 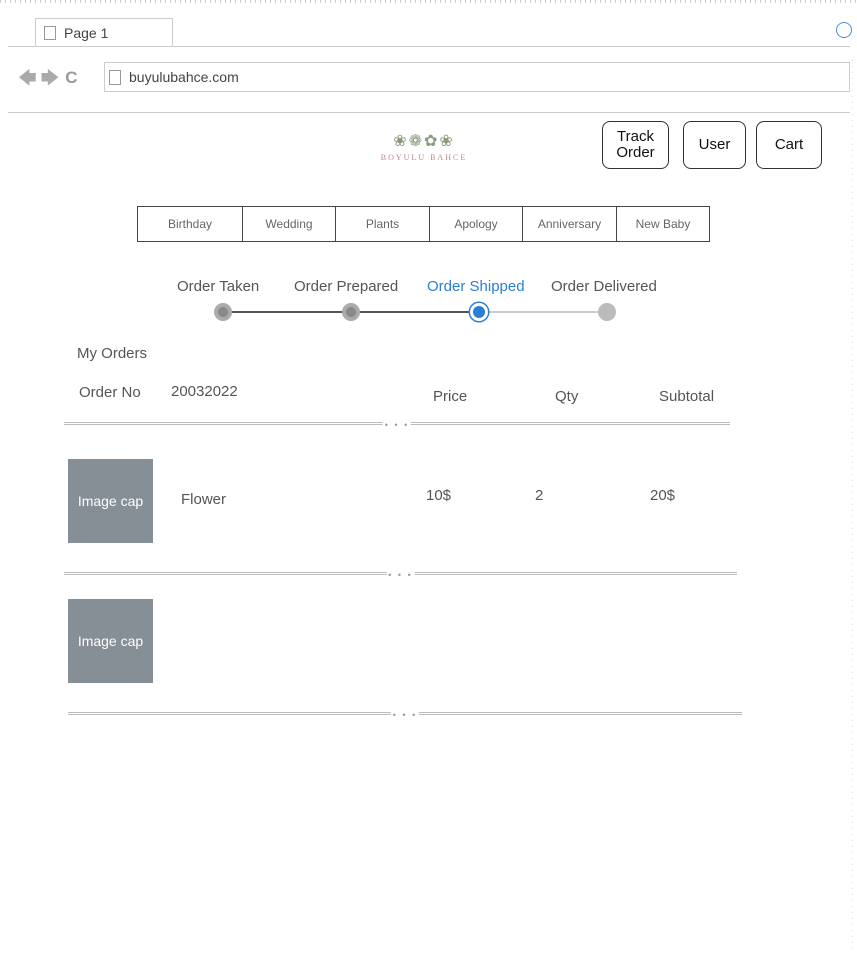 I want to click on step-label-taken: Order Taken, so click(x=218, y=286).